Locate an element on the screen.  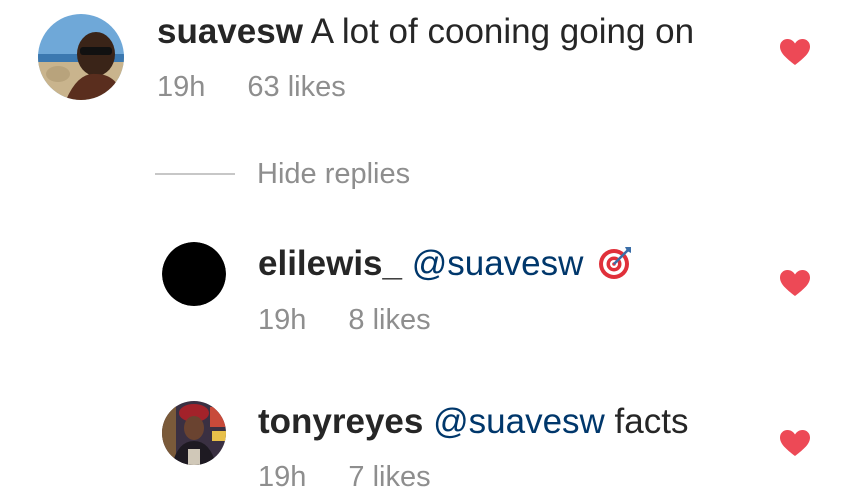
comment-meta: 19h 63 likes is located at coordinates (251, 87).